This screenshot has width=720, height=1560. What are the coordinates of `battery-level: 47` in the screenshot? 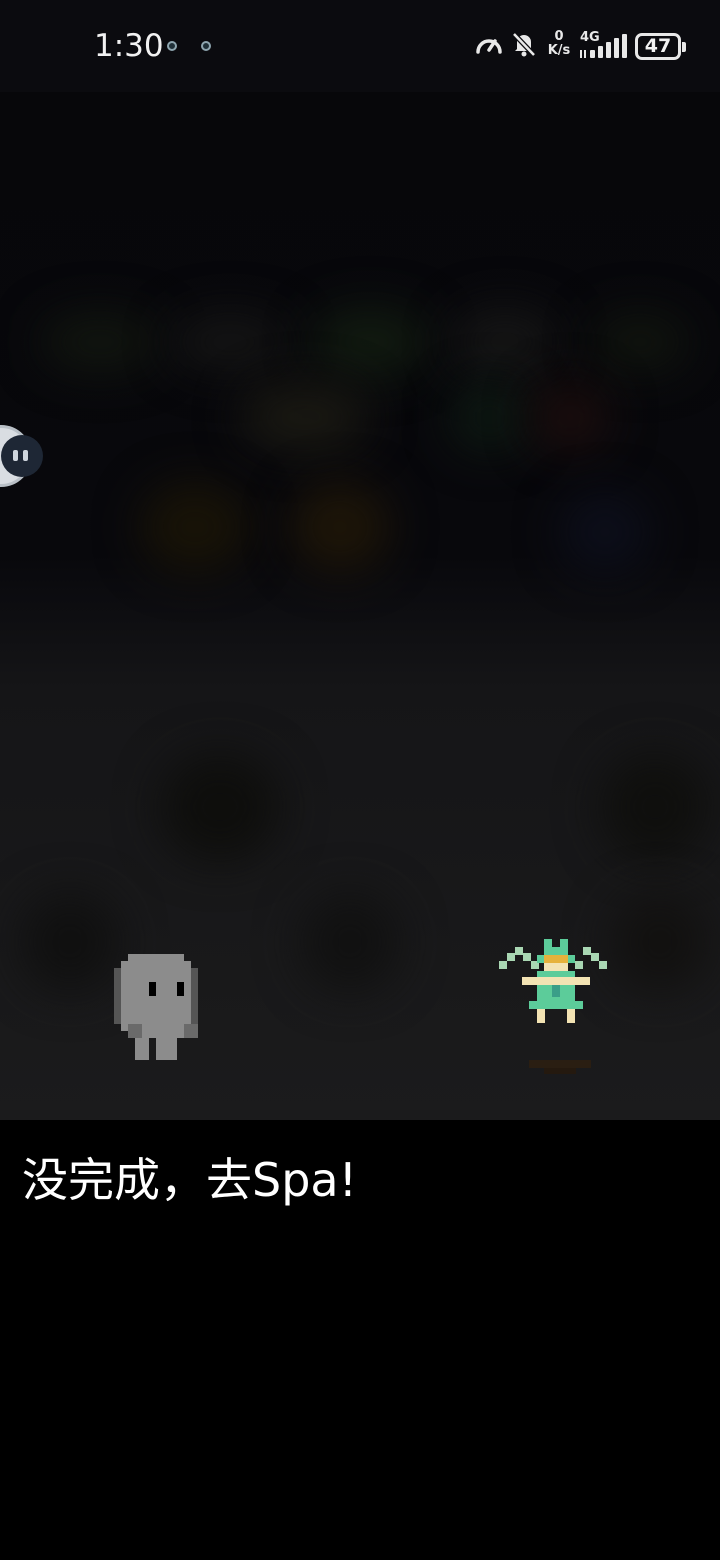 It's located at (658, 46).